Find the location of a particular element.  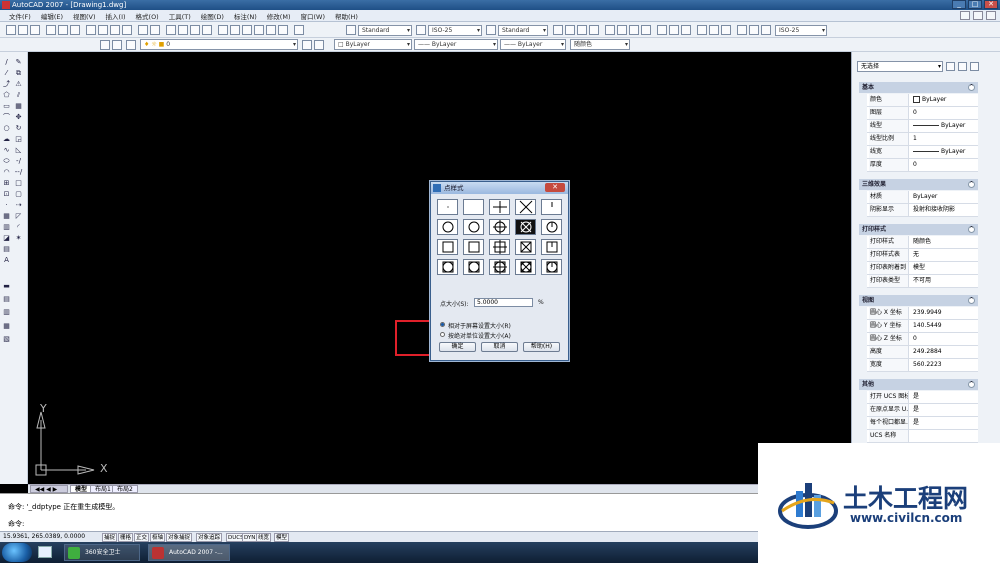

table-icon: ▤ is located at coordinates (6, 249).